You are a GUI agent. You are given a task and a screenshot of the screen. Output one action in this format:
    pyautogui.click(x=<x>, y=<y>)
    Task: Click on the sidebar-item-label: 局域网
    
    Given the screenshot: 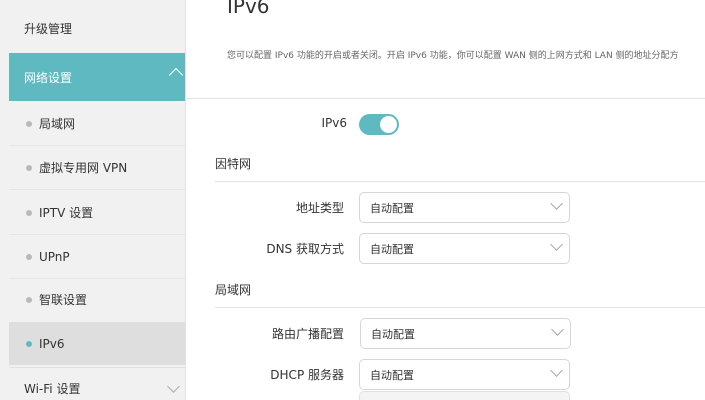 What is the action you would take?
    pyautogui.click(x=57, y=124)
    